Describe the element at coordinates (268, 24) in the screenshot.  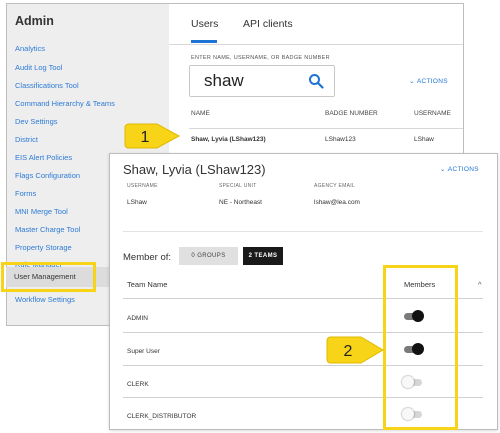
I see `tab-api-clients: API clients` at that location.